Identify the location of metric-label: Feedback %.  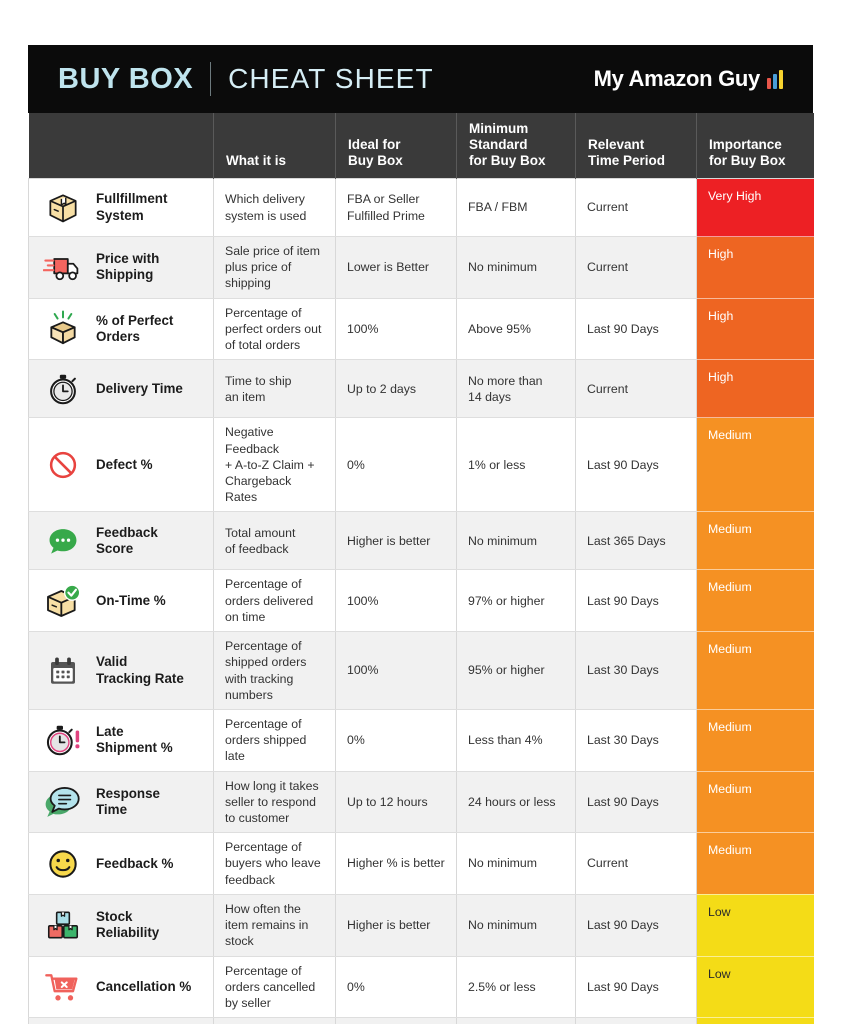
(135, 863).